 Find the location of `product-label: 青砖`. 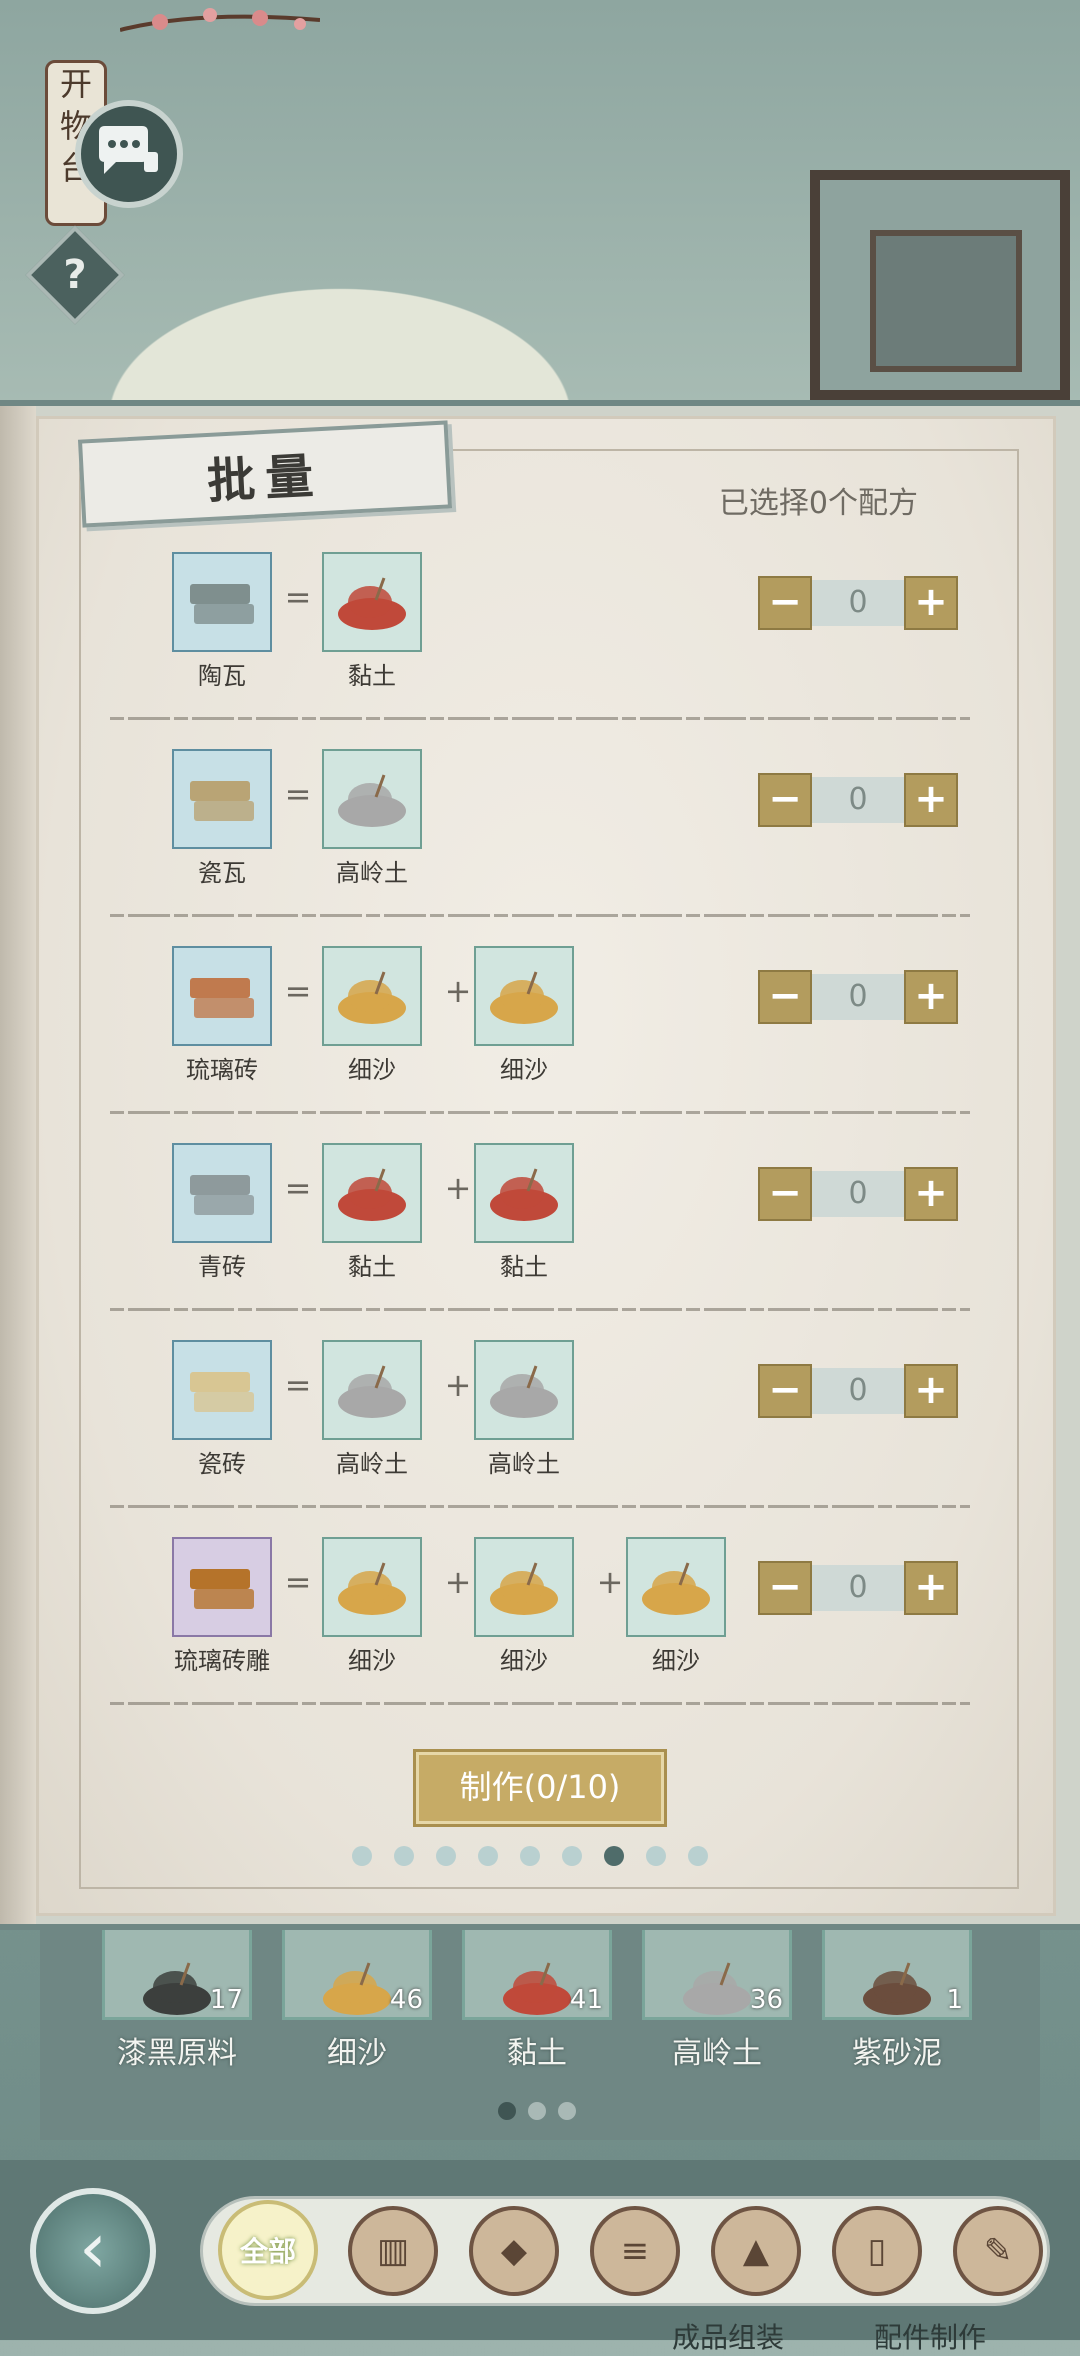

product-label: 青砖 is located at coordinates (222, 1267).